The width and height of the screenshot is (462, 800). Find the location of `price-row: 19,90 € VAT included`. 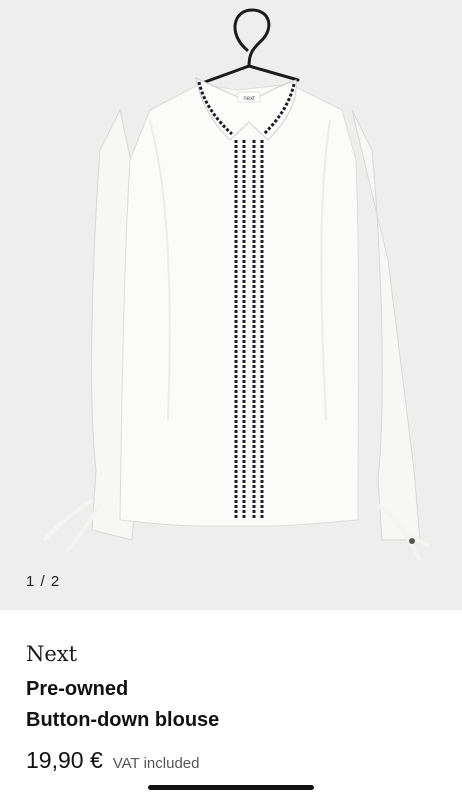

price-row: 19,90 € VAT included is located at coordinates (112, 760).